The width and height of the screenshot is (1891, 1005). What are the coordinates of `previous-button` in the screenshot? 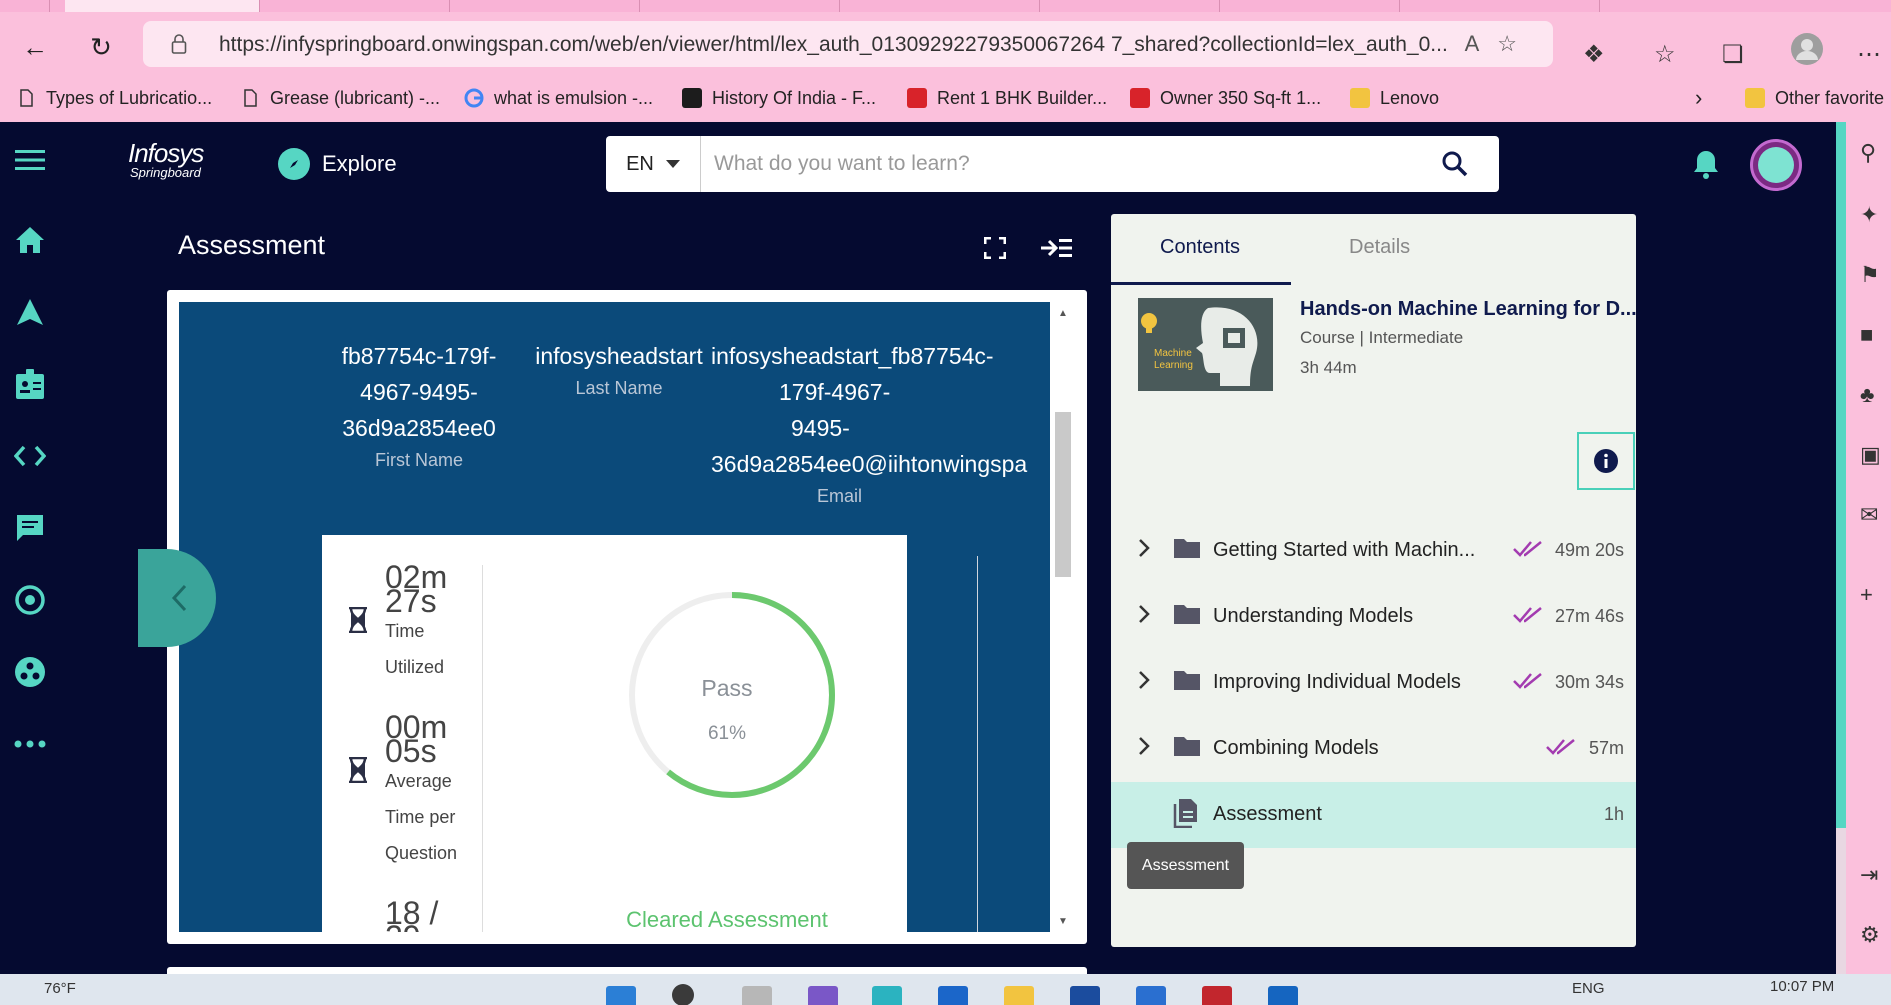 It's located at (177, 598).